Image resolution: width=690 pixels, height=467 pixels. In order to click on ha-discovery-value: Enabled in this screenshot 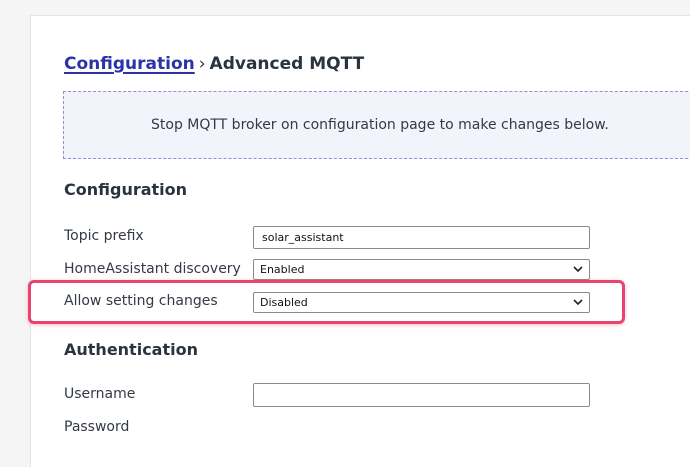, I will do `click(282, 269)`.